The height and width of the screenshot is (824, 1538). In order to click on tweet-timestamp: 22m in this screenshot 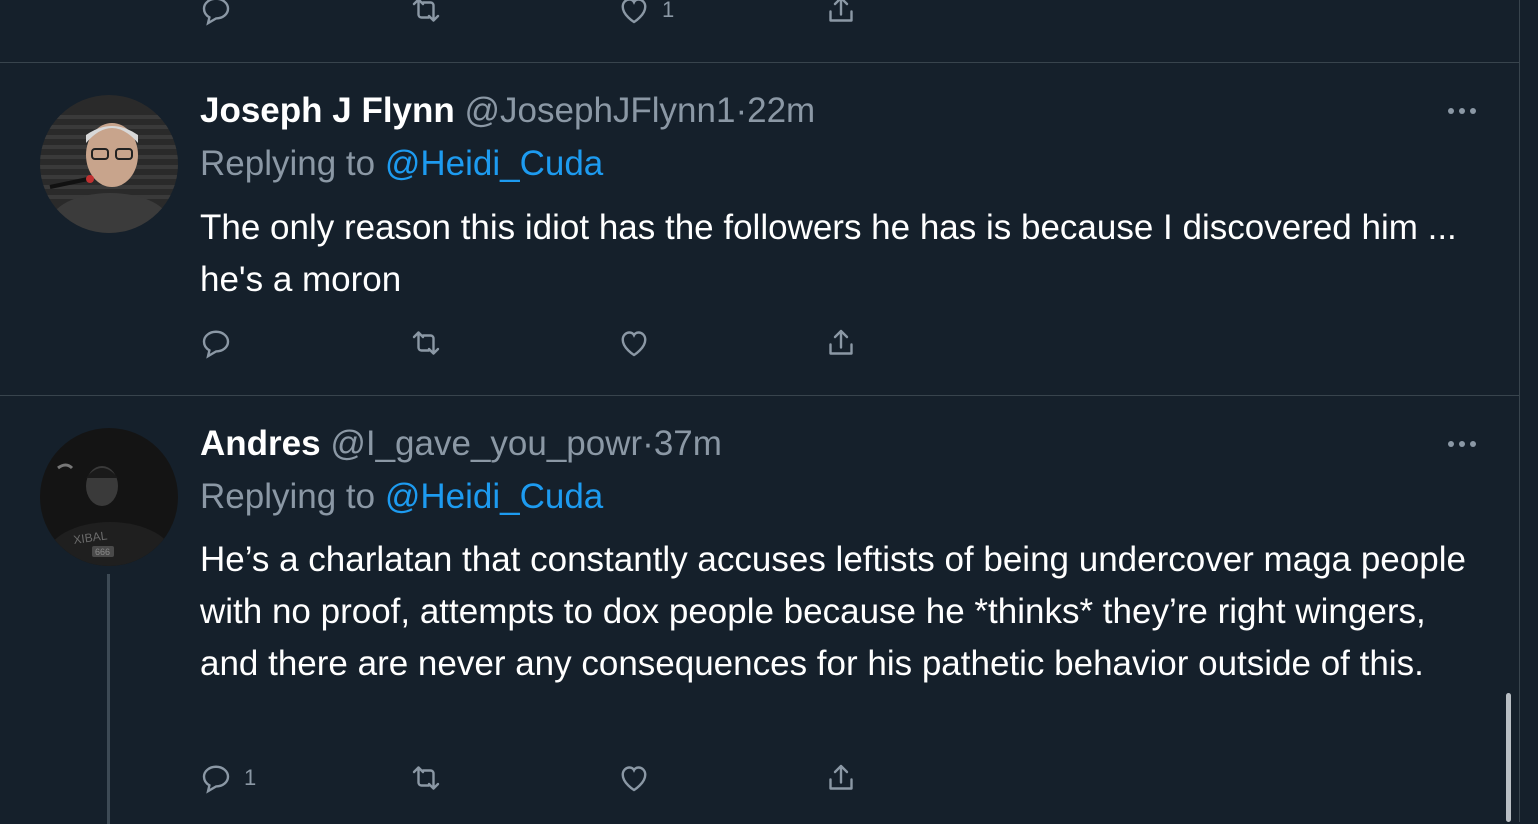, I will do `click(781, 110)`.